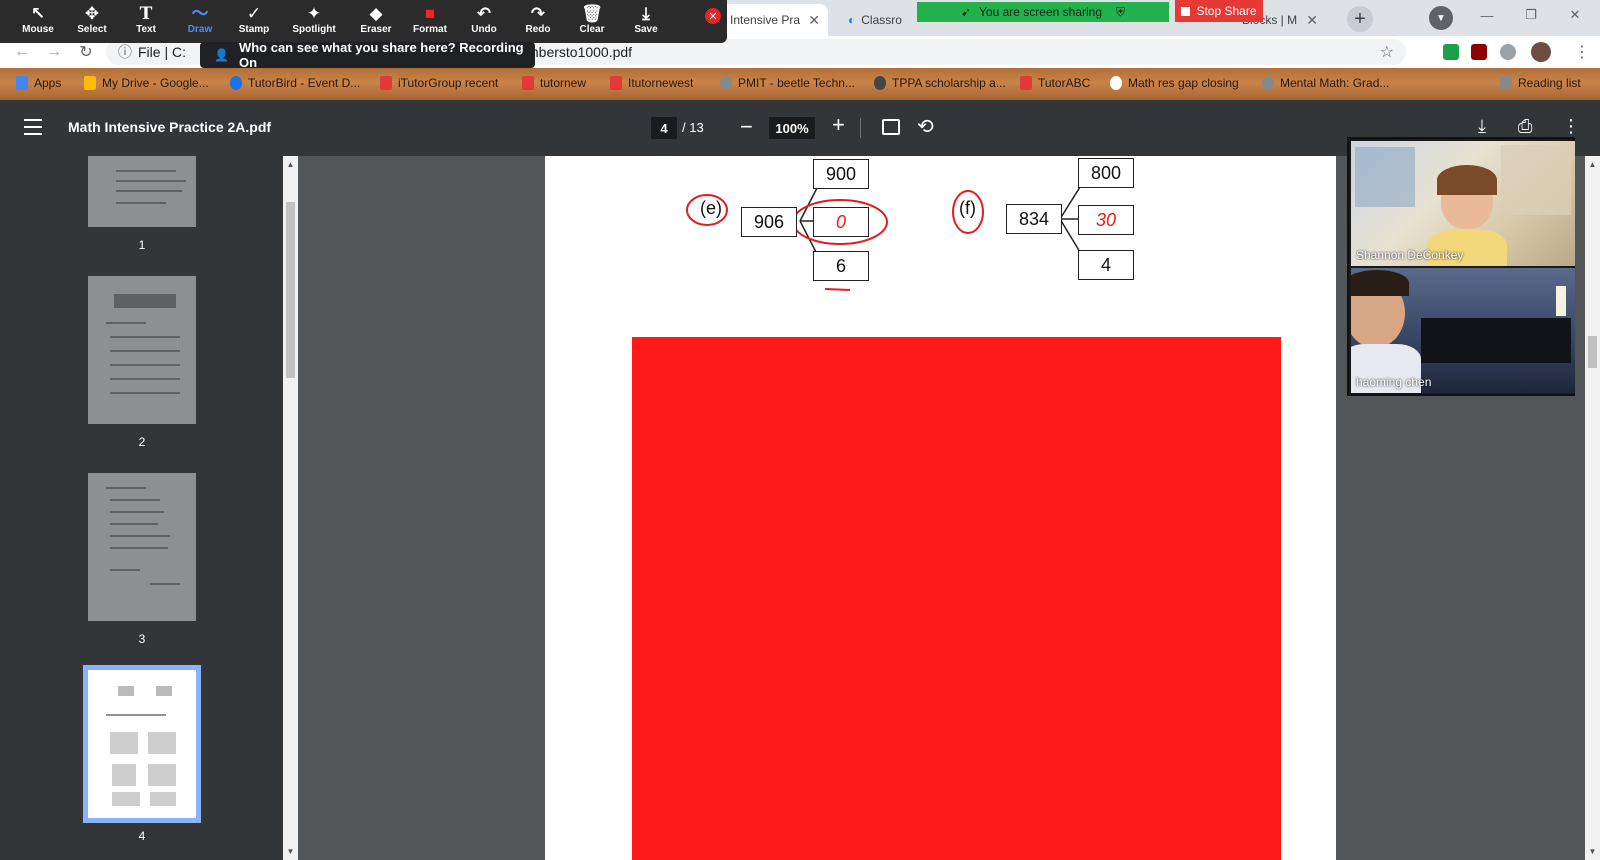  What do you see at coordinates (646, 29) in the screenshot?
I see `tool-label: Save` at bounding box center [646, 29].